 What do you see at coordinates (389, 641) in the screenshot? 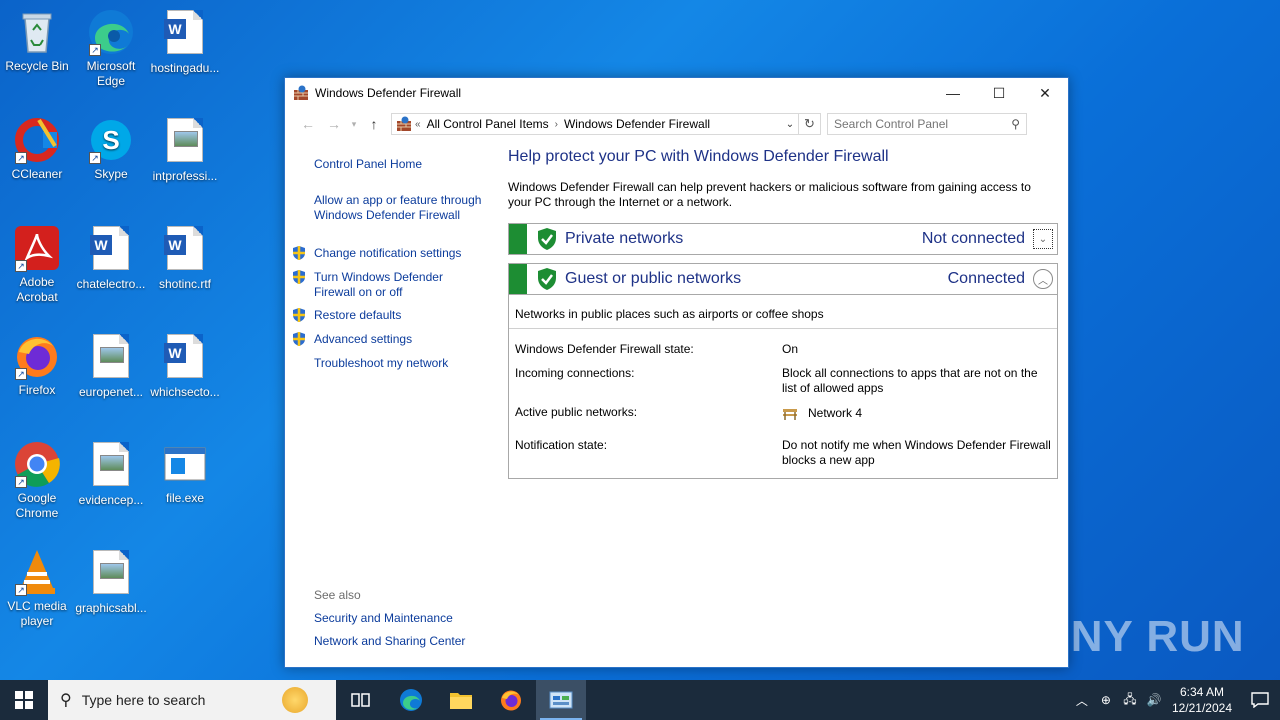
I see `network-sharing-center-link: Network and Sharing Center` at bounding box center [389, 641].